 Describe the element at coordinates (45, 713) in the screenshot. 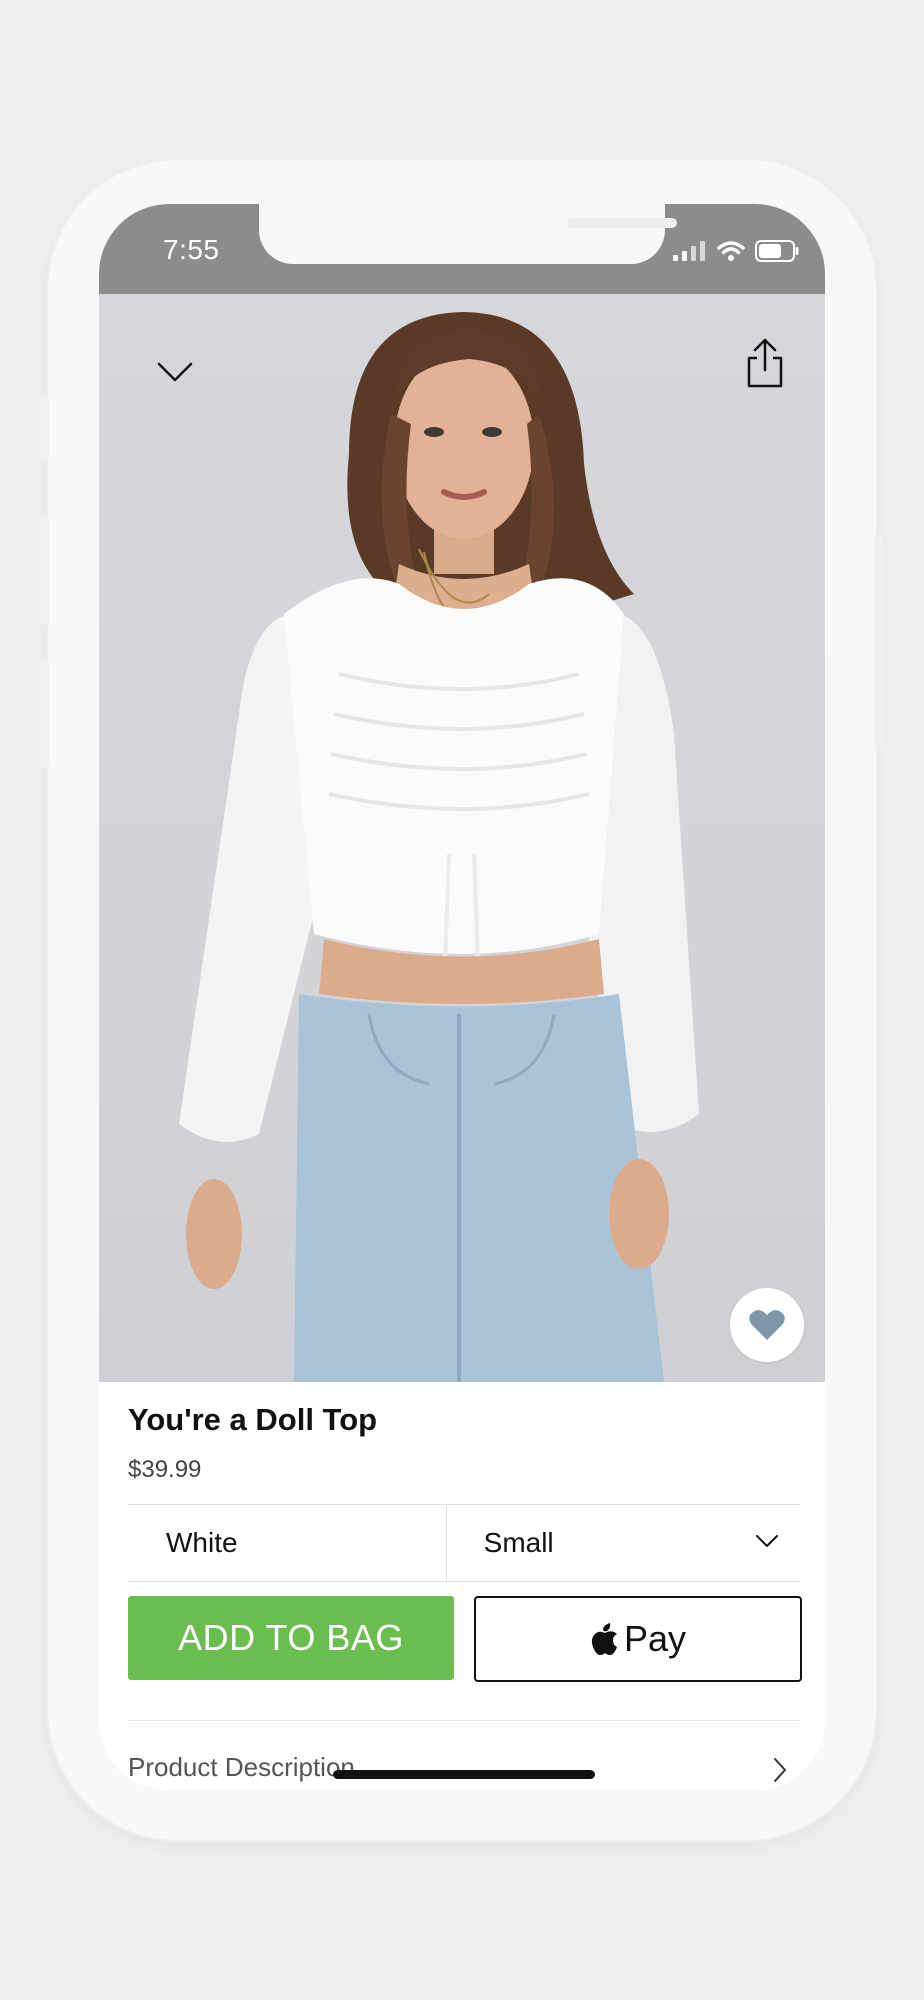

I see `phone-volume-down-button` at that location.